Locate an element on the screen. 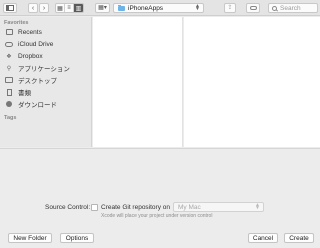  sidebar-icon is located at coordinates (10, 8).